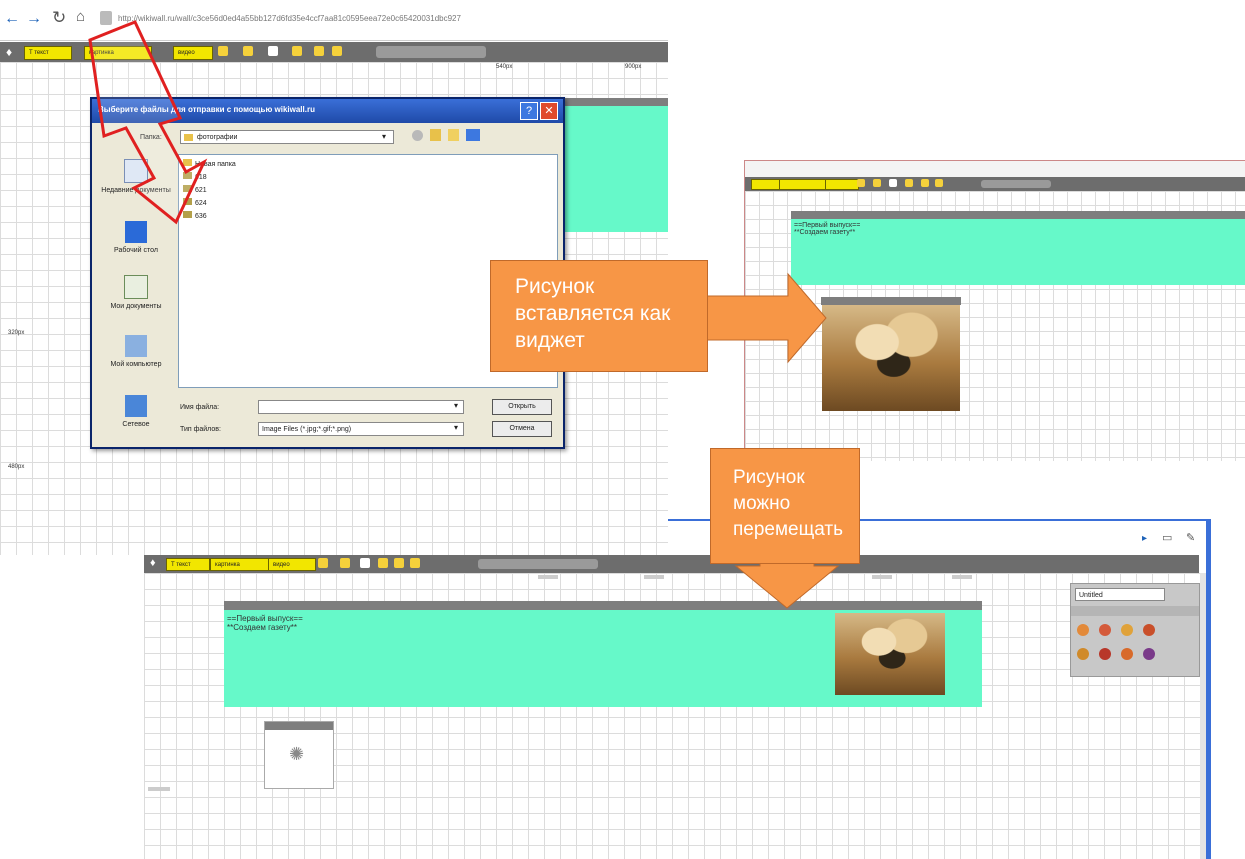  Describe the element at coordinates (995, 169) in the screenshot. I see `browser-address-bar` at that location.